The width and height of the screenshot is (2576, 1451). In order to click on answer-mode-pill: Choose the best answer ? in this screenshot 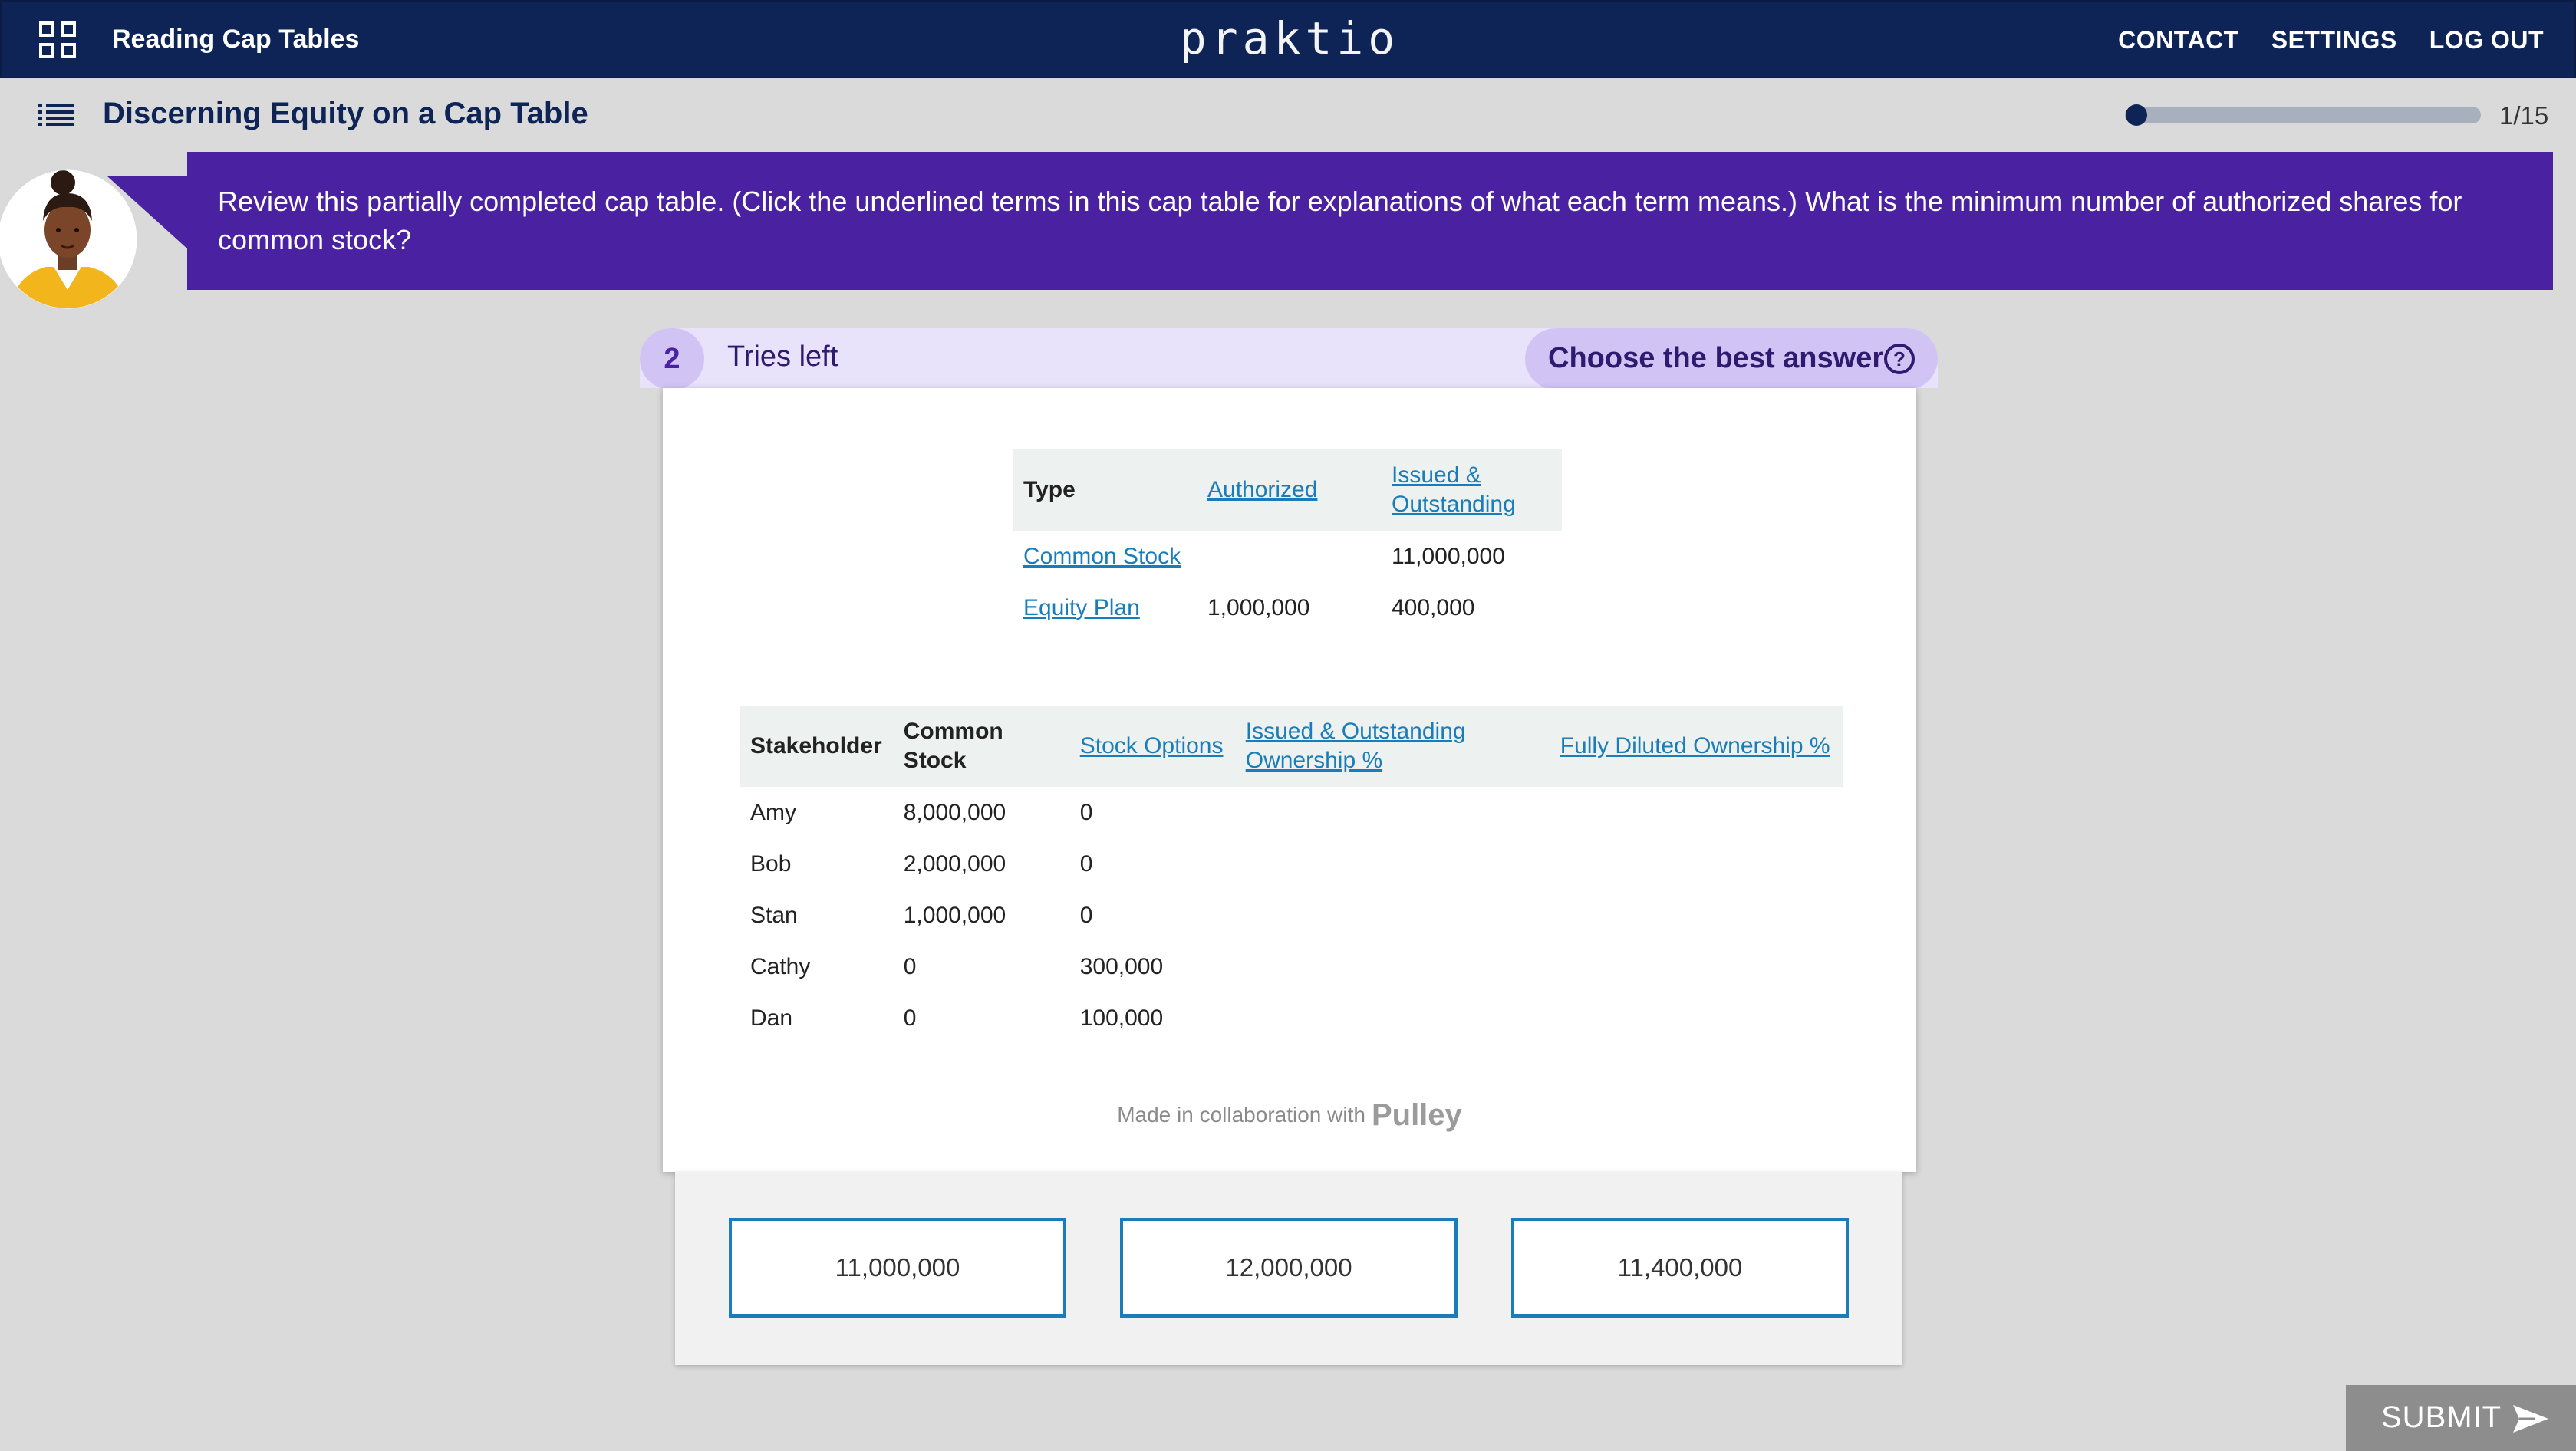, I will do `click(1731, 359)`.